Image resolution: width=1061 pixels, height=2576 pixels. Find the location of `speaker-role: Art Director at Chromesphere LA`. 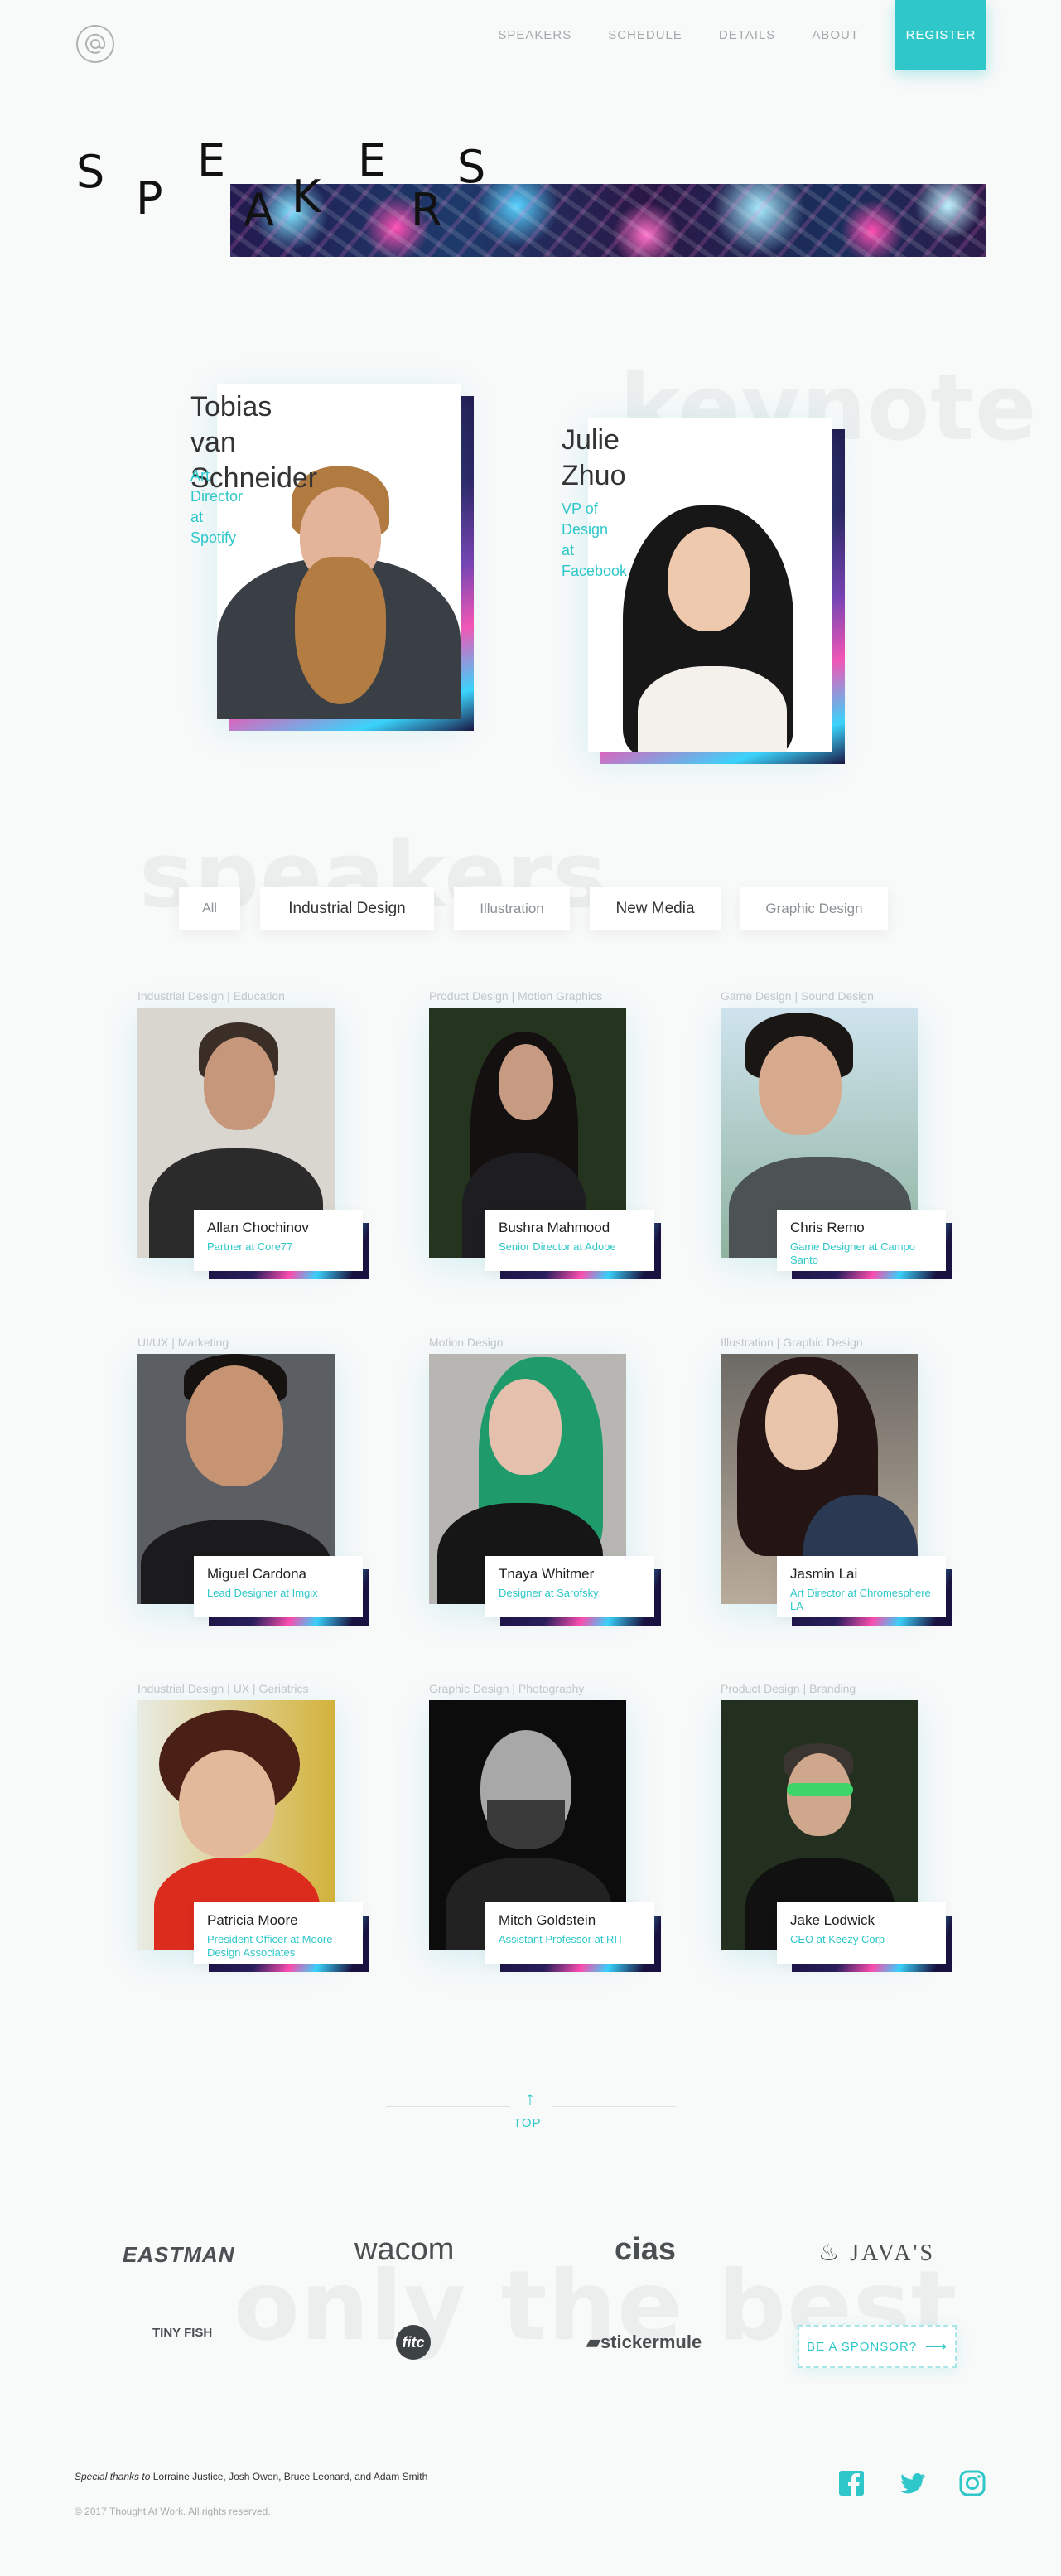

speaker-role: Art Director at Chromesphere LA is located at coordinates (861, 1599).